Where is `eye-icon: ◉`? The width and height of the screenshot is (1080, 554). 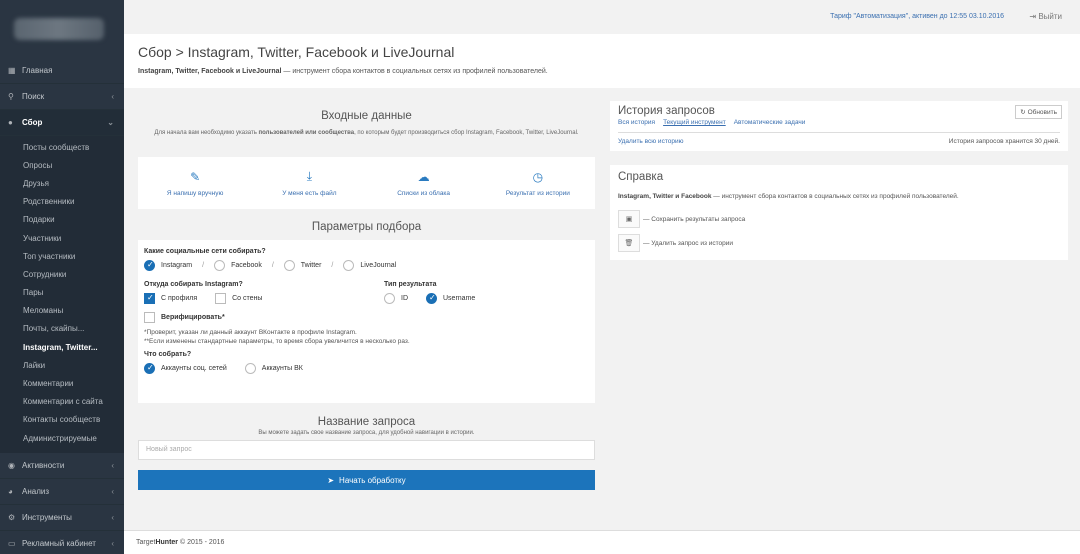
eye-icon: ◉ is located at coordinates (11, 466).